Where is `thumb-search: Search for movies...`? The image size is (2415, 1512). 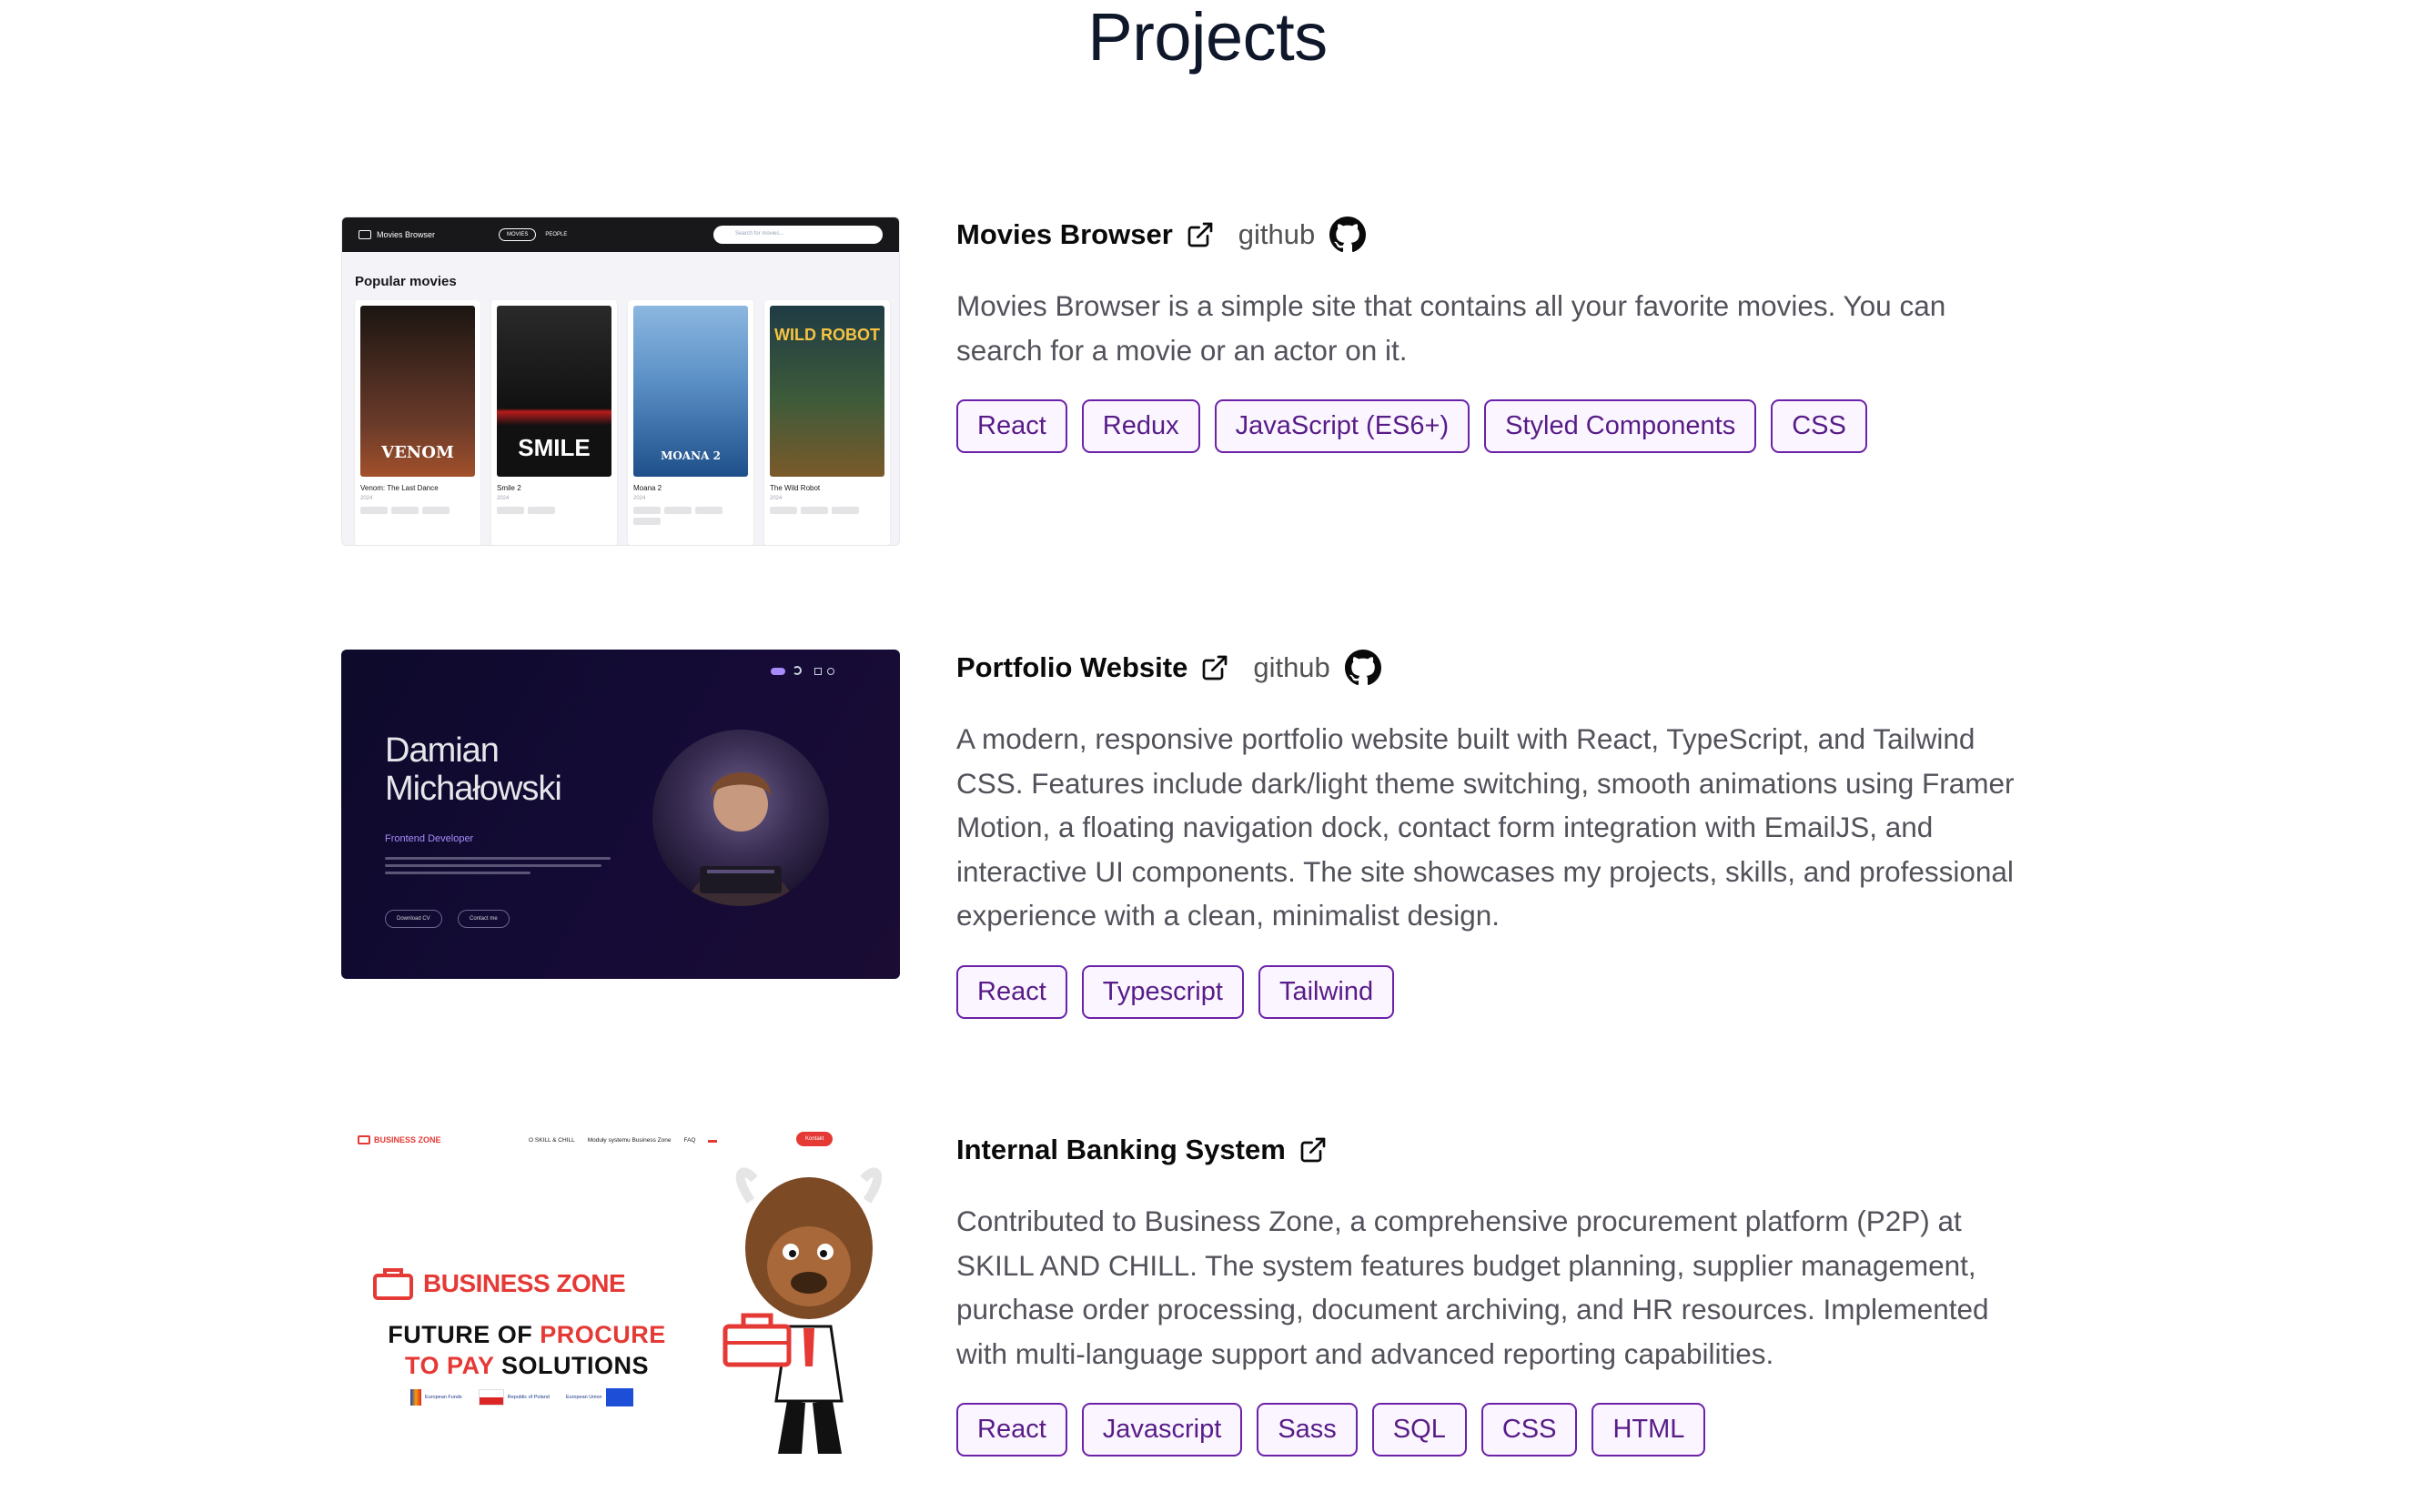
thumb-search: Search for movies... is located at coordinates (798, 235).